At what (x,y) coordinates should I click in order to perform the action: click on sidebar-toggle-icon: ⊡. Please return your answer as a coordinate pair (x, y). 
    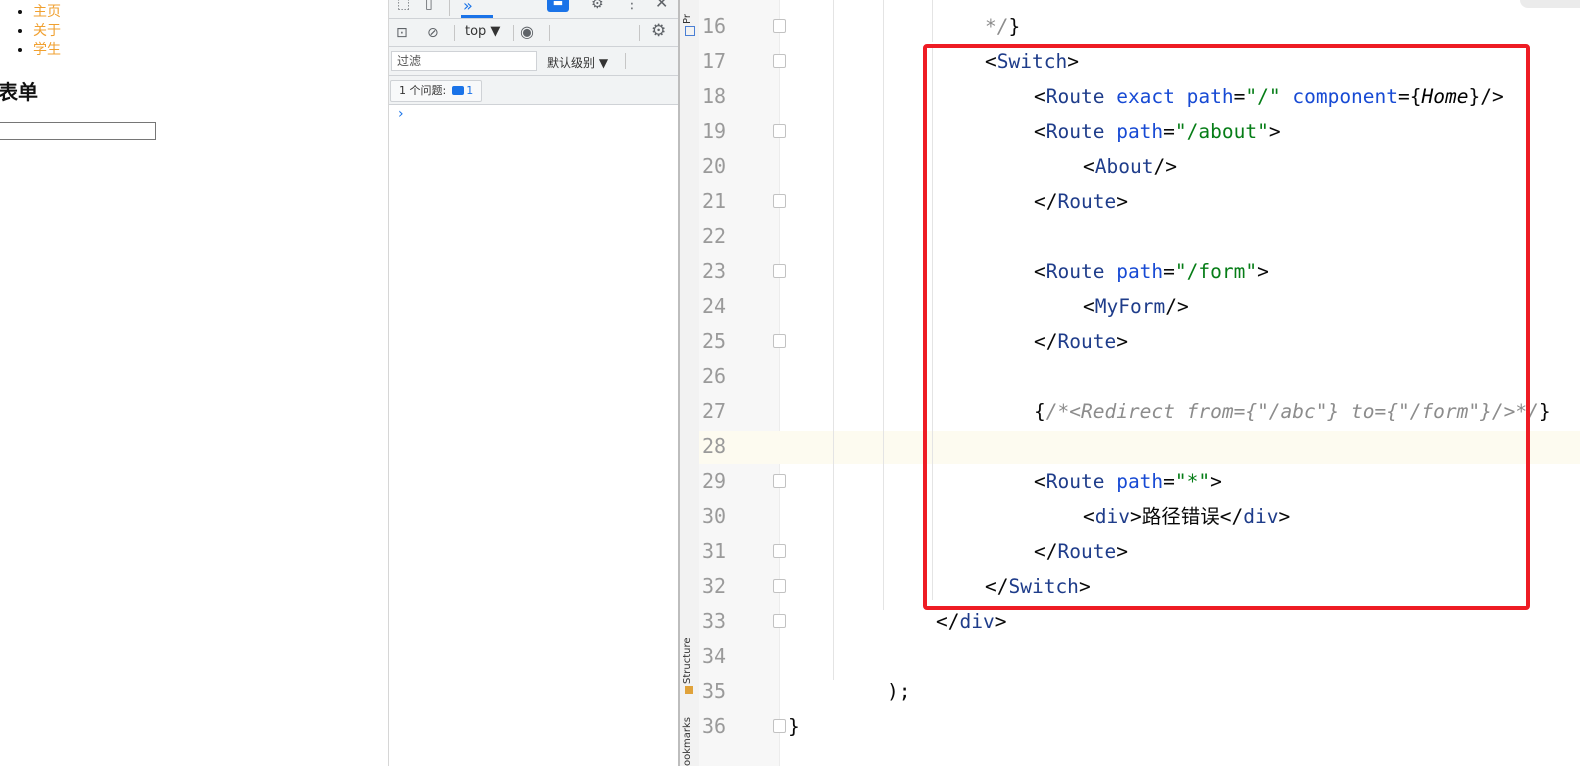
    Looking at the image, I should click on (402, 33).